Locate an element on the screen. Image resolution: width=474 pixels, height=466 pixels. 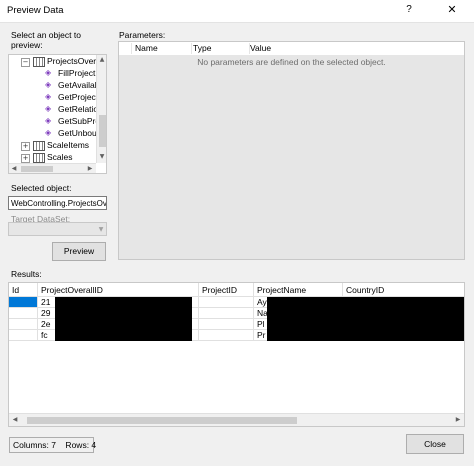
close-icon: ✕ is located at coordinates (452, 10).